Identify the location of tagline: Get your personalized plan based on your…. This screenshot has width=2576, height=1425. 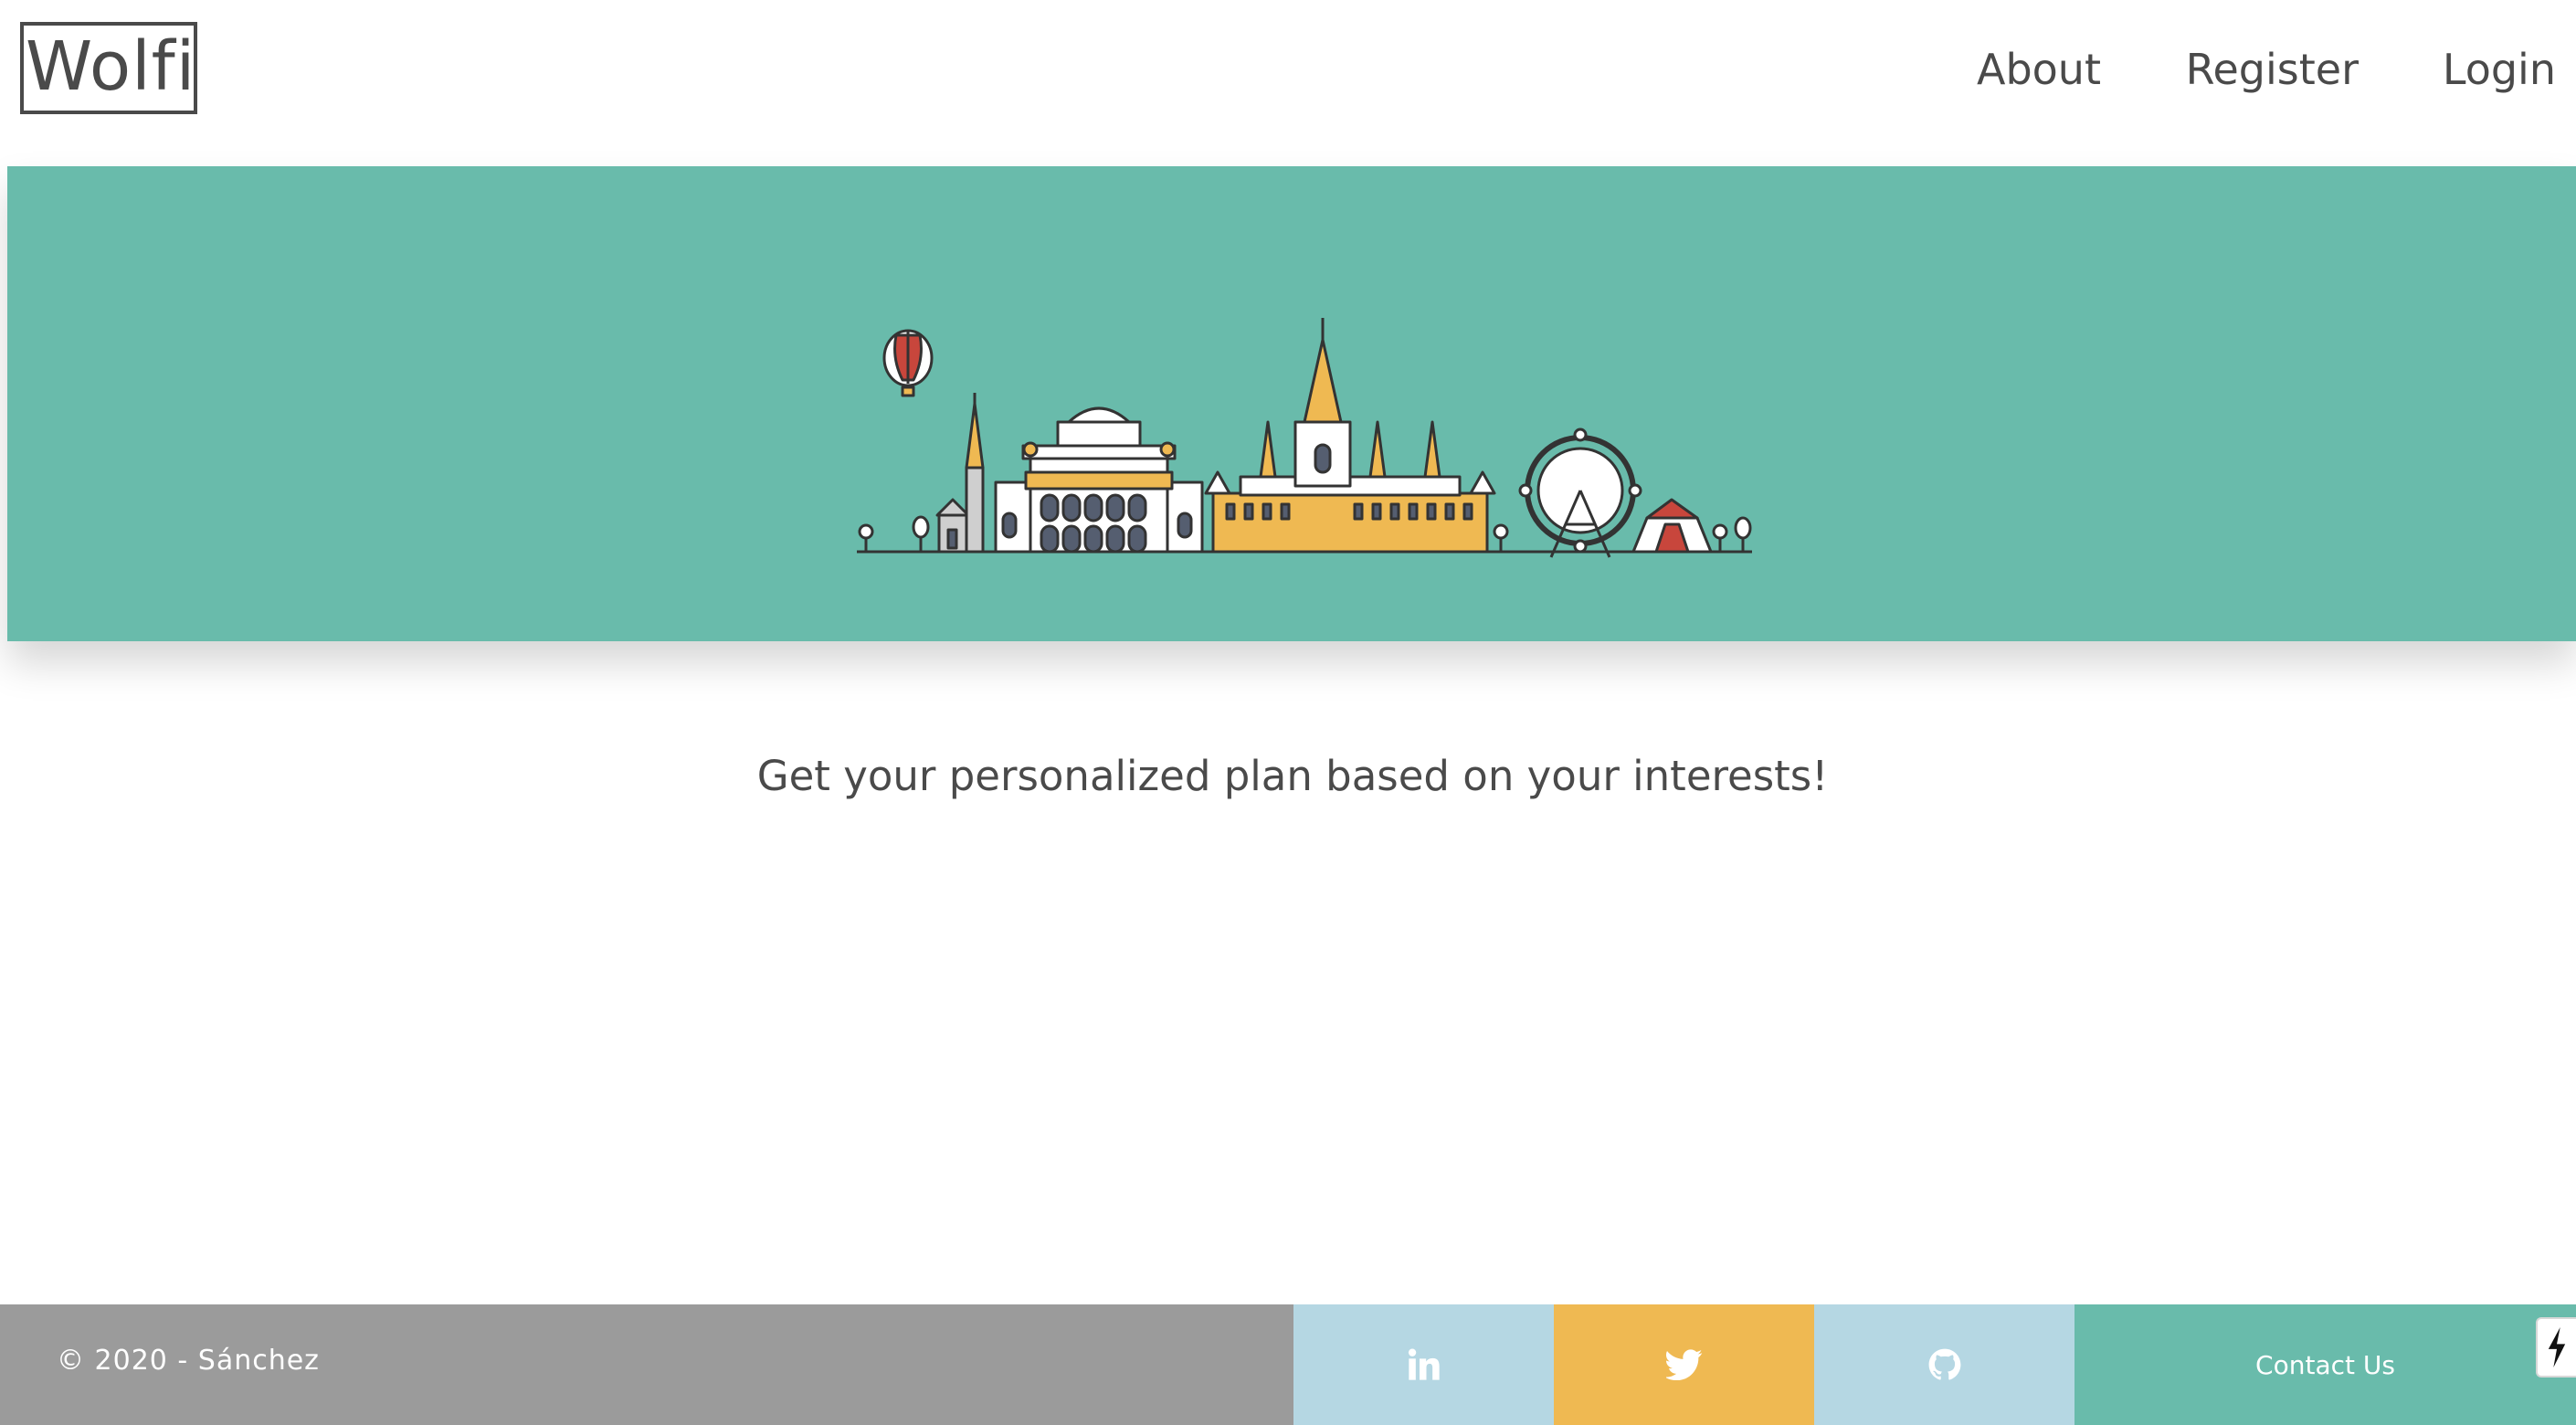
(1292, 776).